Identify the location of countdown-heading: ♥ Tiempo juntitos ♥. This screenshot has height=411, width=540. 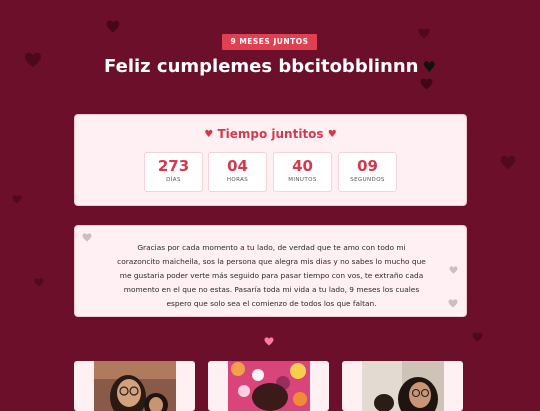
(270, 134).